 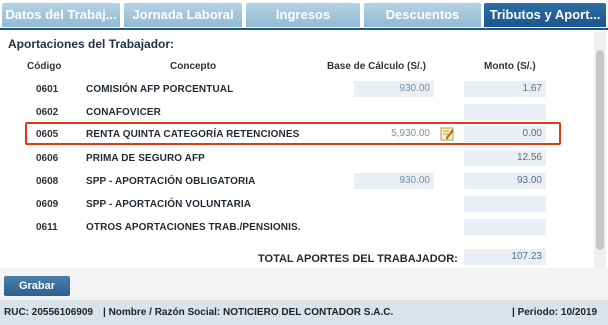 What do you see at coordinates (295, 204) in the screenshot?
I see `table-row: 0609 SPP - APORTACIÓN VOLUNTARIA` at bounding box center [295, 204].